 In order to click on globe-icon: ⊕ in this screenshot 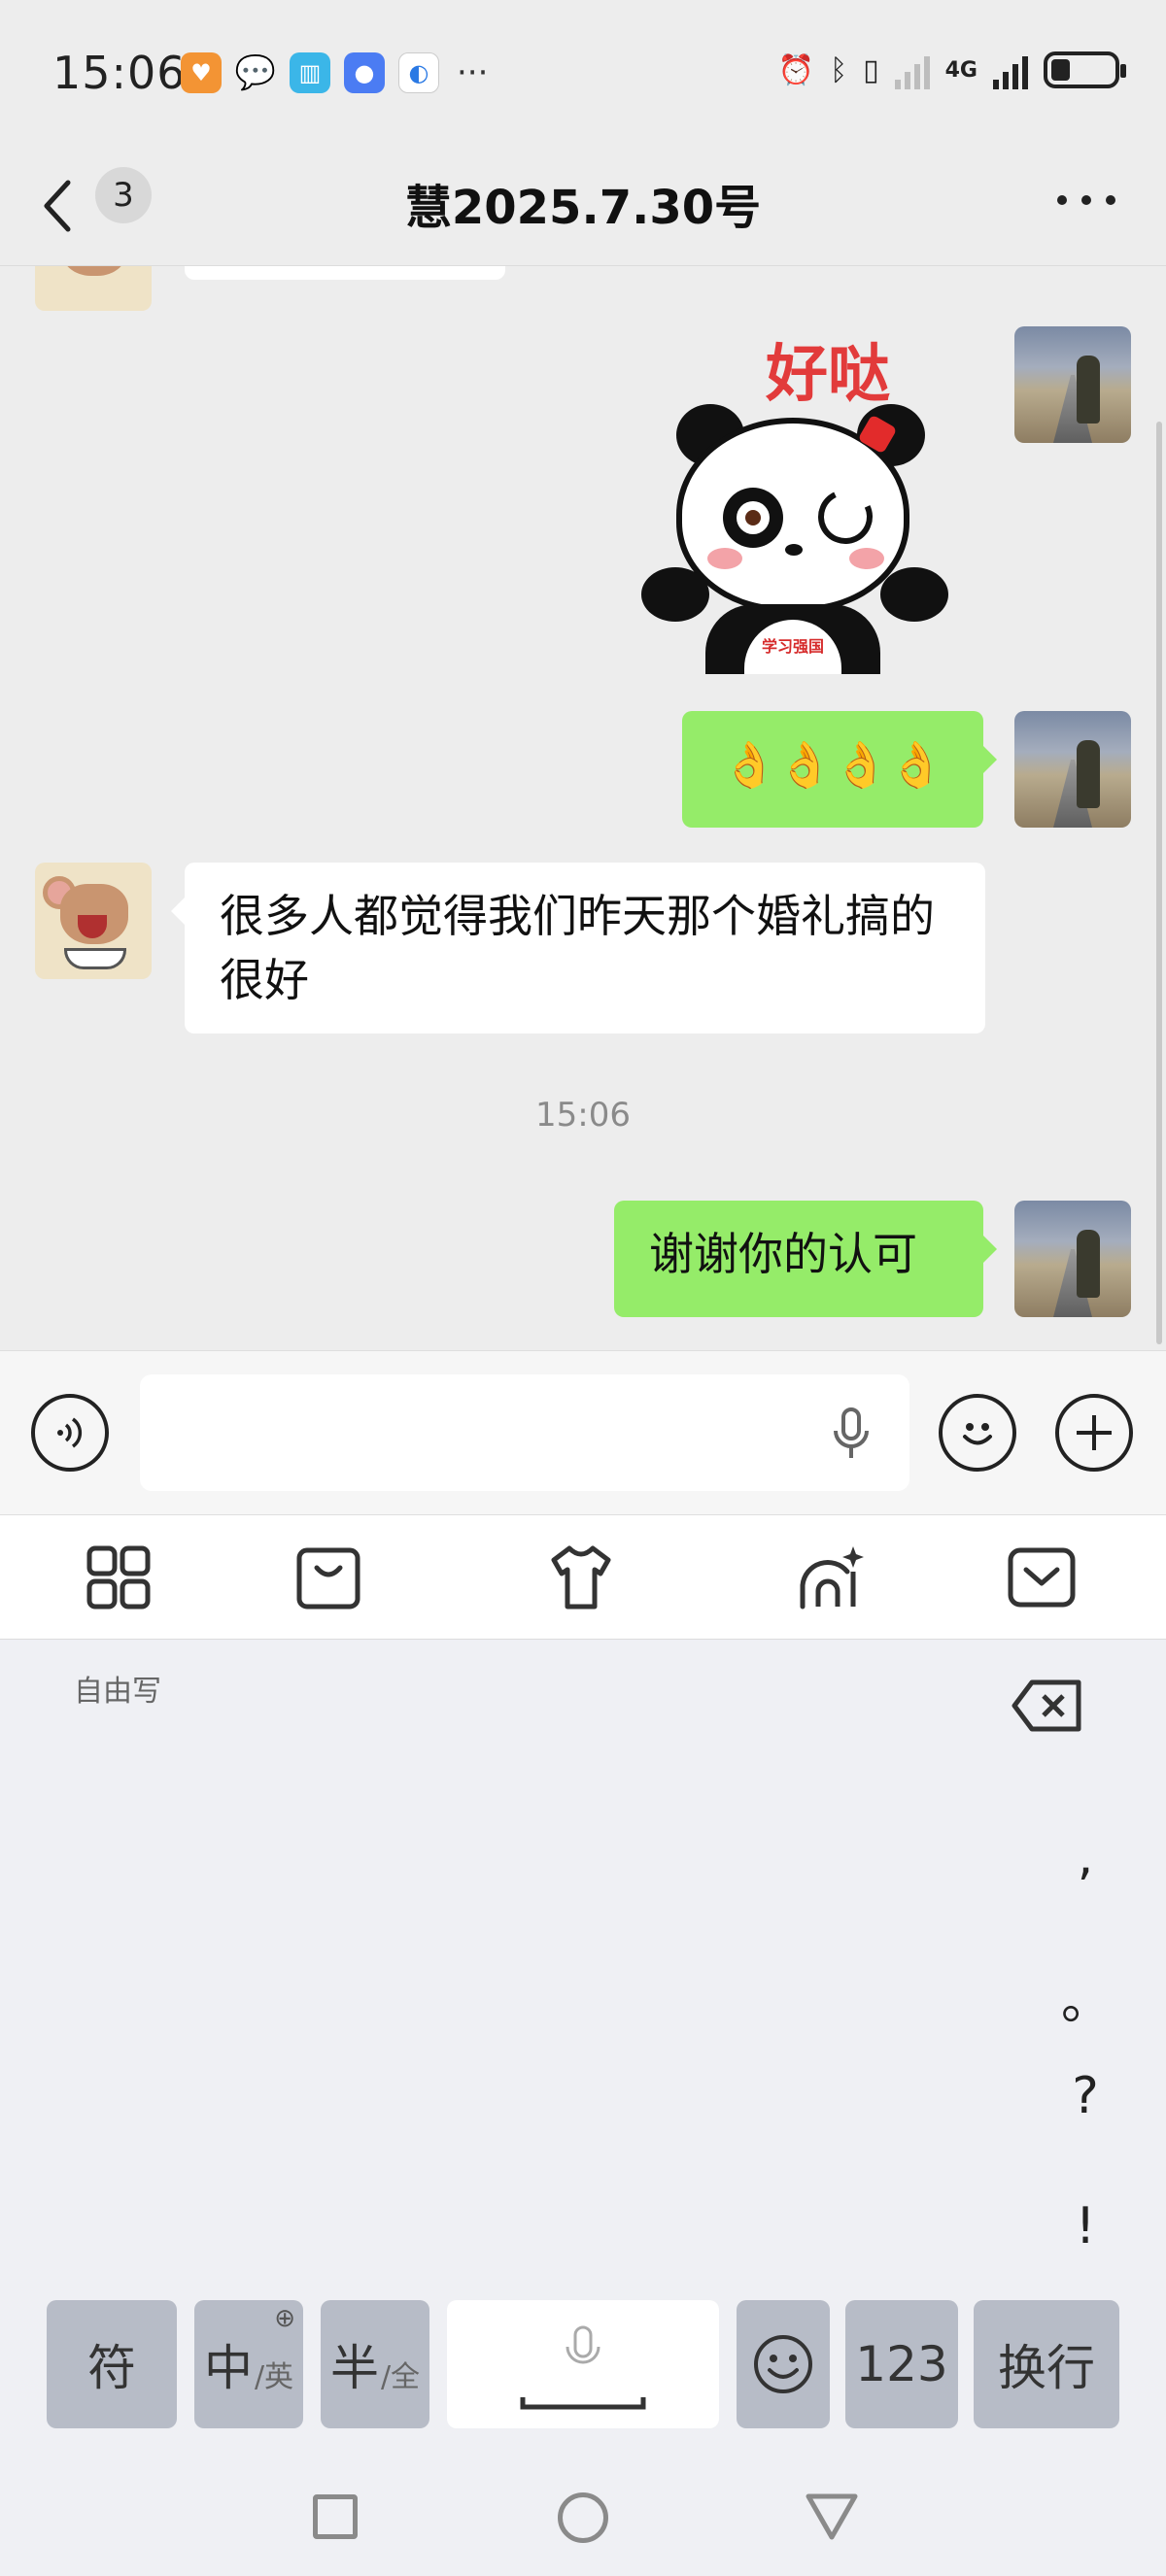, I will do `click(284, 2318)`.